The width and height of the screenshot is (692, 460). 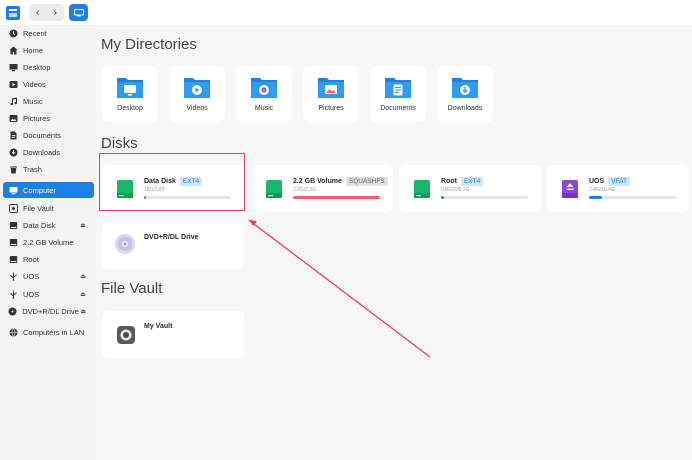 I want to click on directory-card-music: Music, so click(x=264, y=94).